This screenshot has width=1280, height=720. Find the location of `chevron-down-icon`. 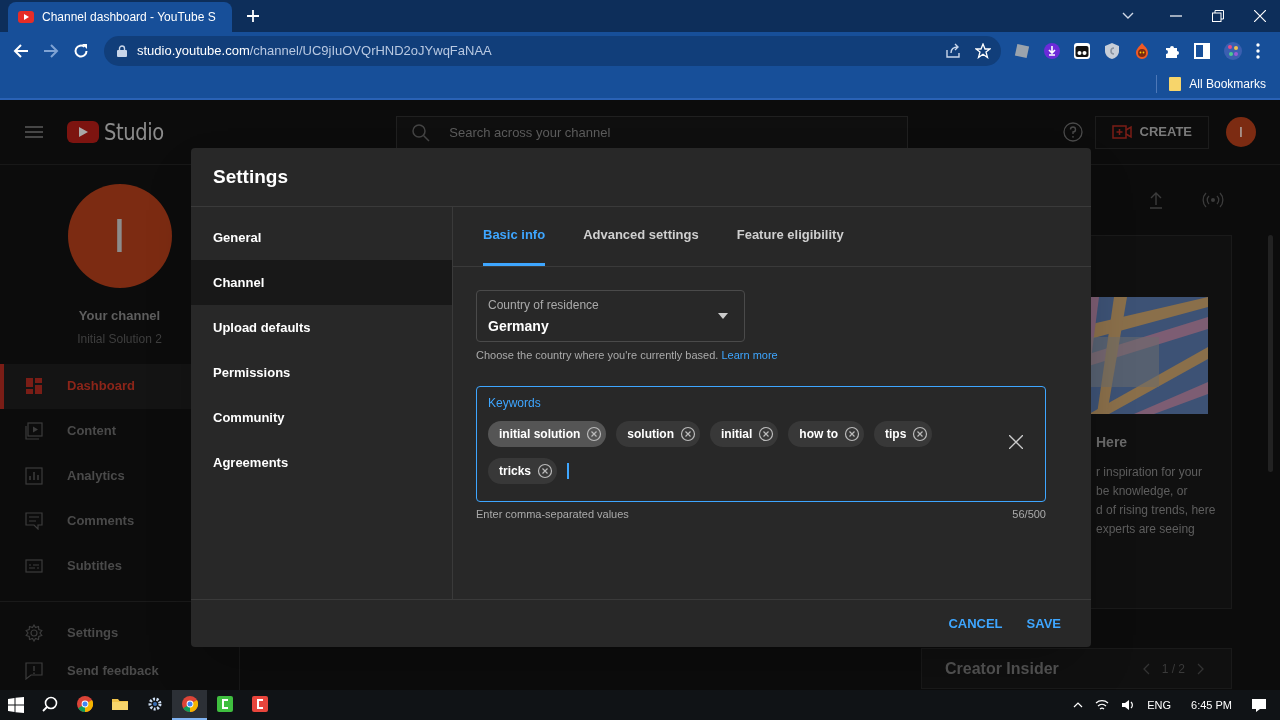

chevron-down-icon is located at coordinates (1128, 16).